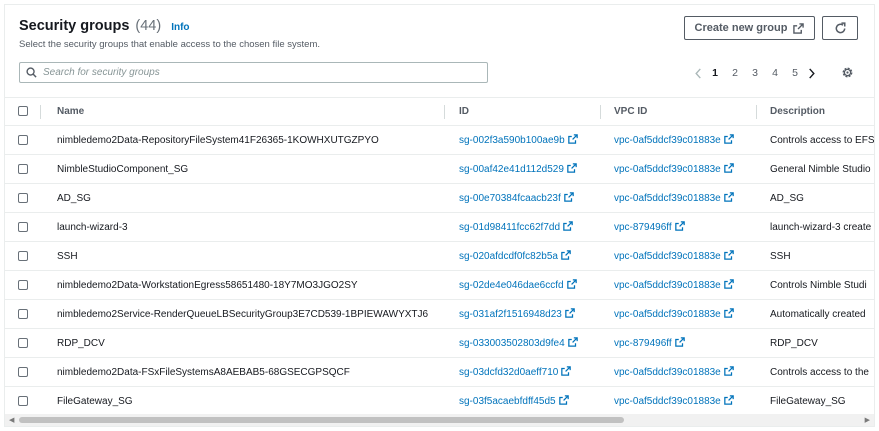 This screenshot has width=879, height=431. I want to click on security-group-id-link: sg-03f5acaebfdff45d5, so click(507, 401).